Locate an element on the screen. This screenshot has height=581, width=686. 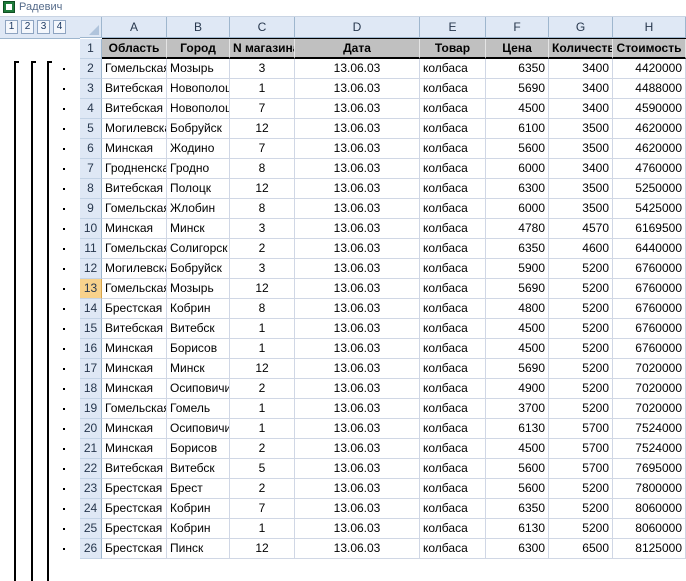
table-cell: 2 is located at coordinates (262, 489).